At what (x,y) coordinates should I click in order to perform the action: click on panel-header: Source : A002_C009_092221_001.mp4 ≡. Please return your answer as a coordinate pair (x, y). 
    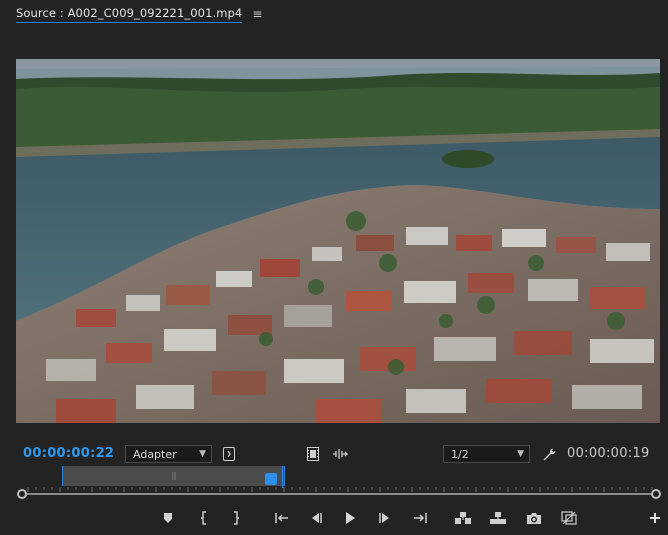
    Looking at the image, I should click on (334, 14).